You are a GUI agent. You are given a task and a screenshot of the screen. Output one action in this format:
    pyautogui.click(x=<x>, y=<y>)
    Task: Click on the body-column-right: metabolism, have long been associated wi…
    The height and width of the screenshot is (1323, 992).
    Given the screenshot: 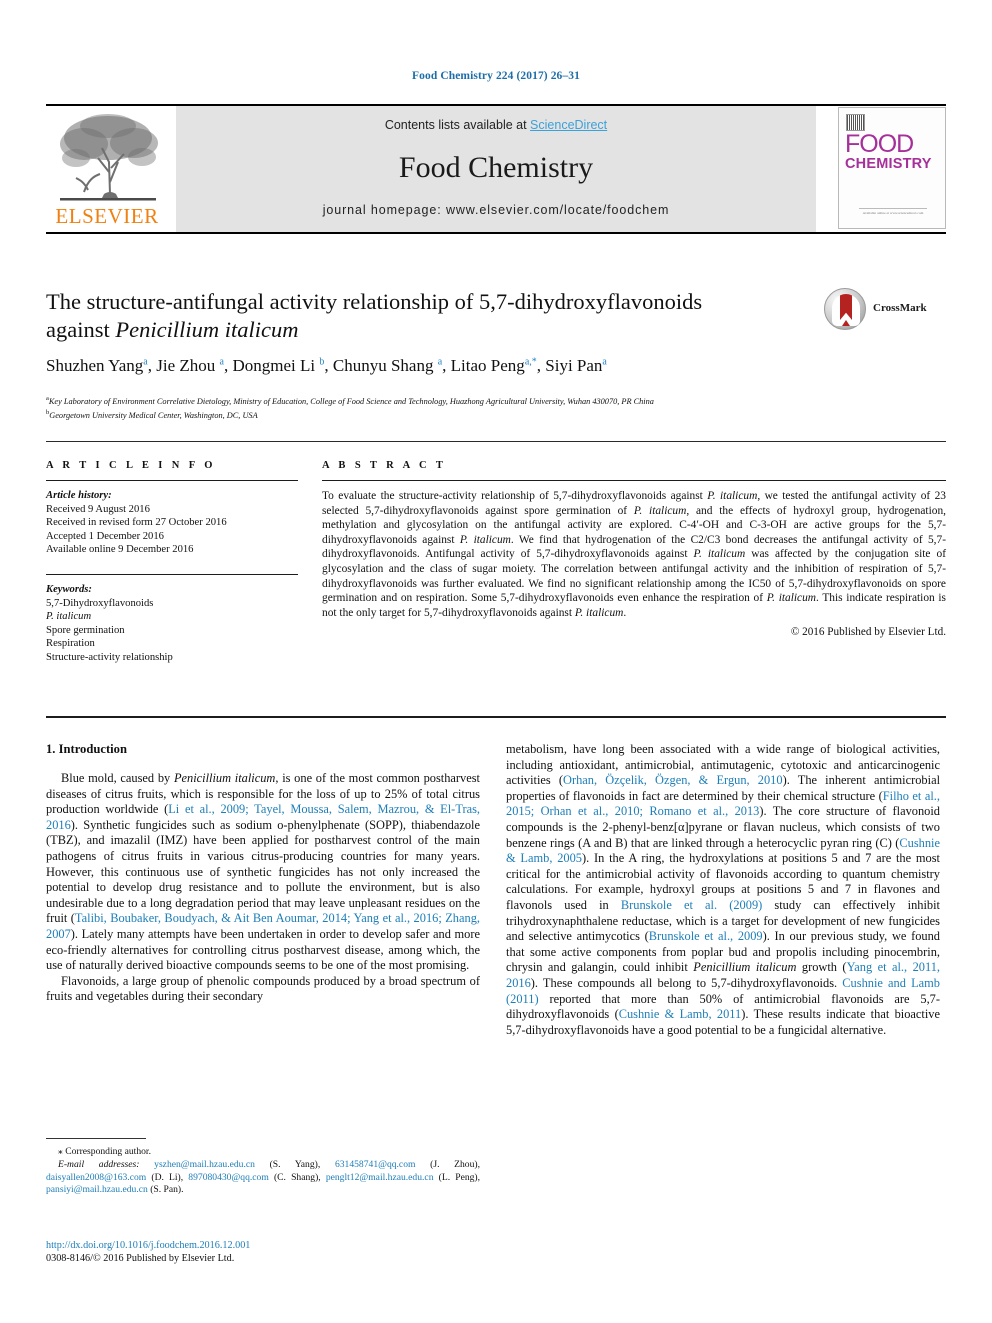 What is the action you would take?
    pyautogui.click(x=723, y=890)
    